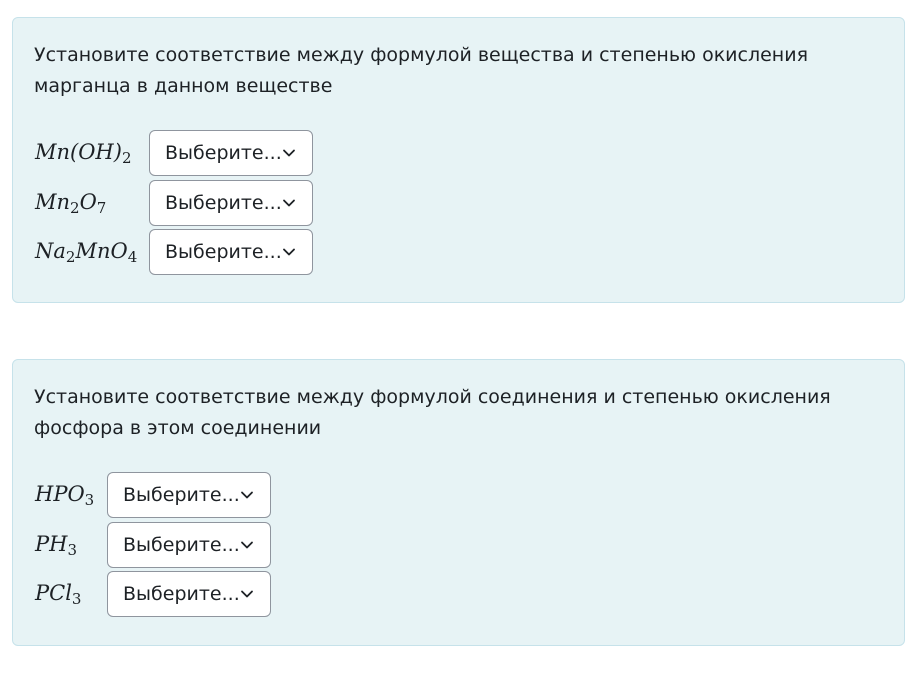 The image size is (924, 677). Describe the element at coordinates (53, 201) in the screenshot. I see `formula-text: Mn` at that location.